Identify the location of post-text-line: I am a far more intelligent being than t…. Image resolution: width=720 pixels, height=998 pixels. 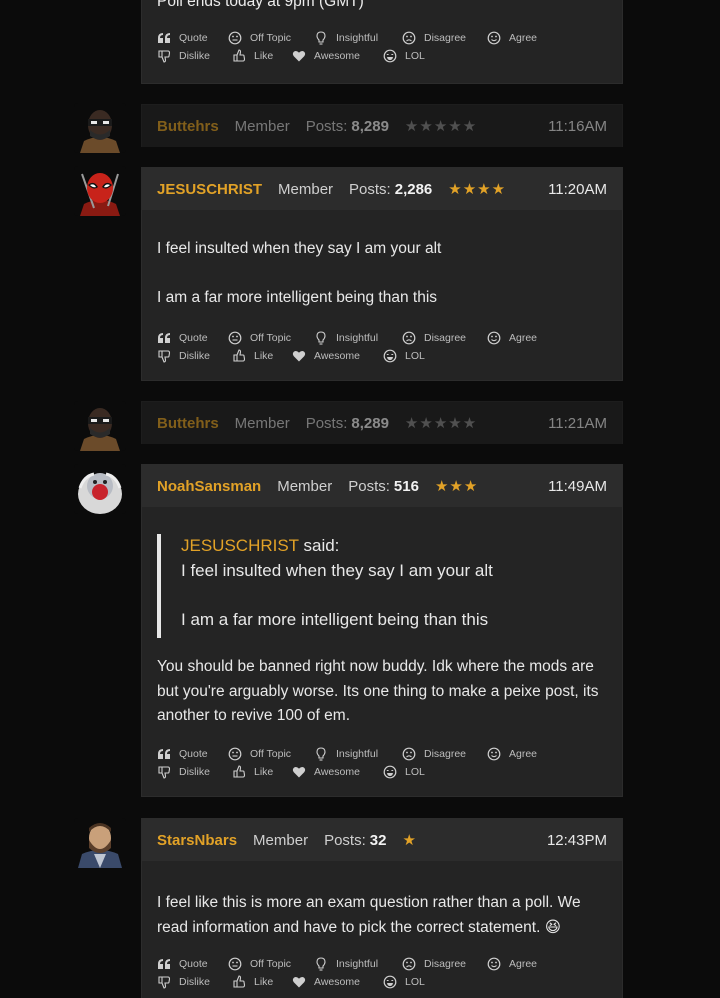
(297, 297).